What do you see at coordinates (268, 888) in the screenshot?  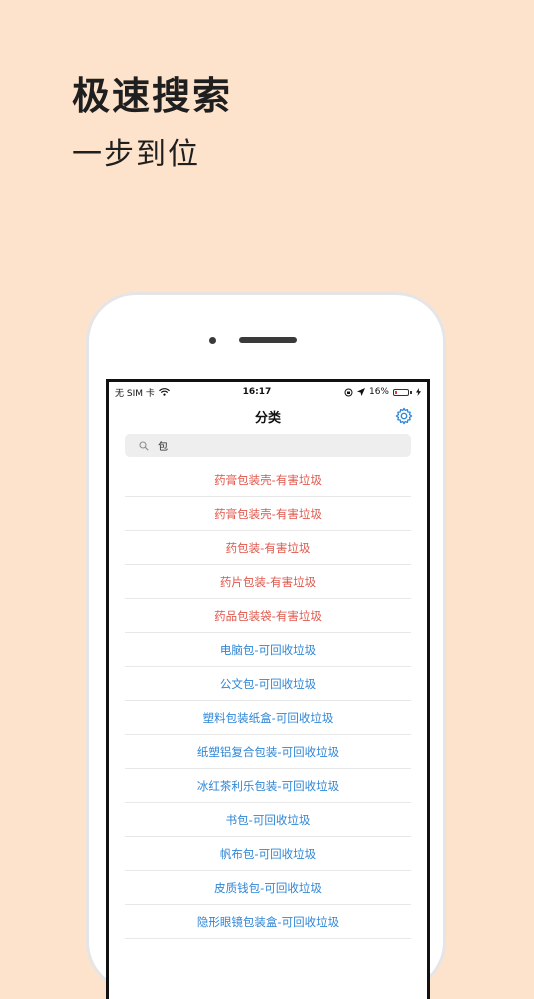 I see `list-item: 皮质钱包-可回收垃圾` at bounding box center [268, 888].